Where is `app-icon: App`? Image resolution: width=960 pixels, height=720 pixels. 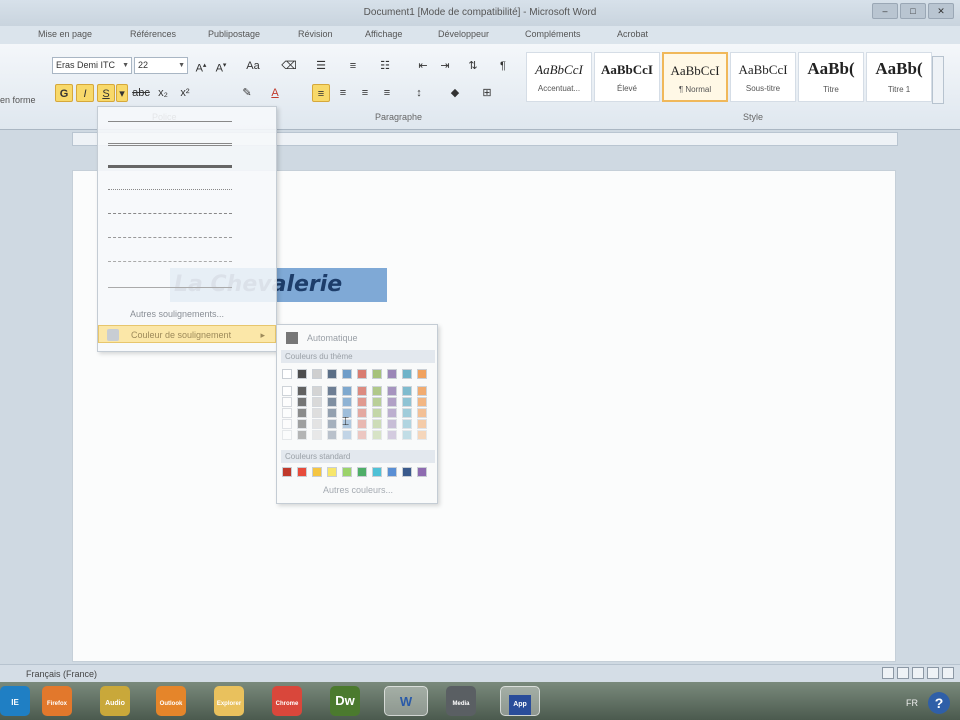
app-icon: App is located at coordinates (520, 701).